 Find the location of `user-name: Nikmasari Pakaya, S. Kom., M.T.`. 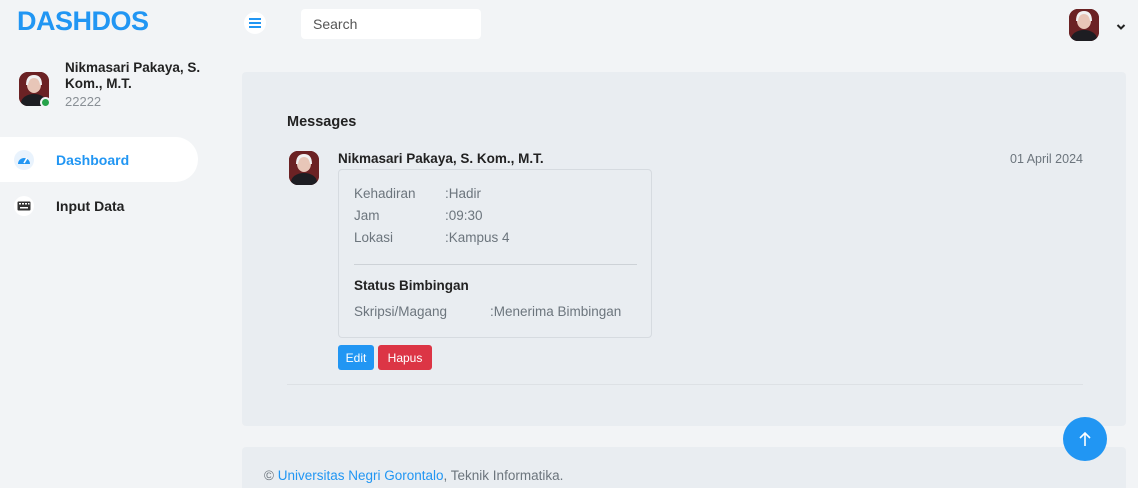

user-name: Nikmasari Pakaya, S. Kom., M.T. is located at coordinates (133, 75).